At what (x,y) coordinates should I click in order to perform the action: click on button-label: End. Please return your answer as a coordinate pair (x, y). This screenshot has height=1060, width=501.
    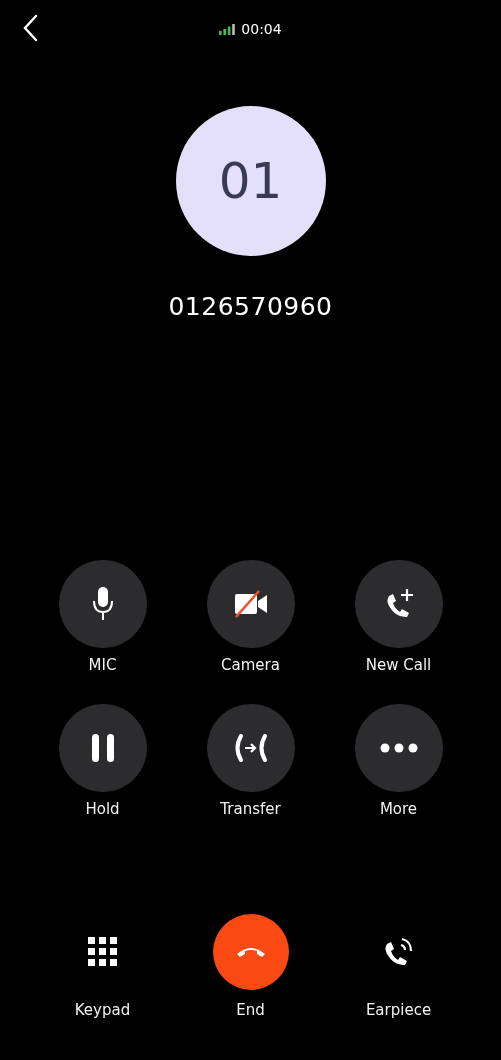
    Looking at the image, I should click on (250, 1010).